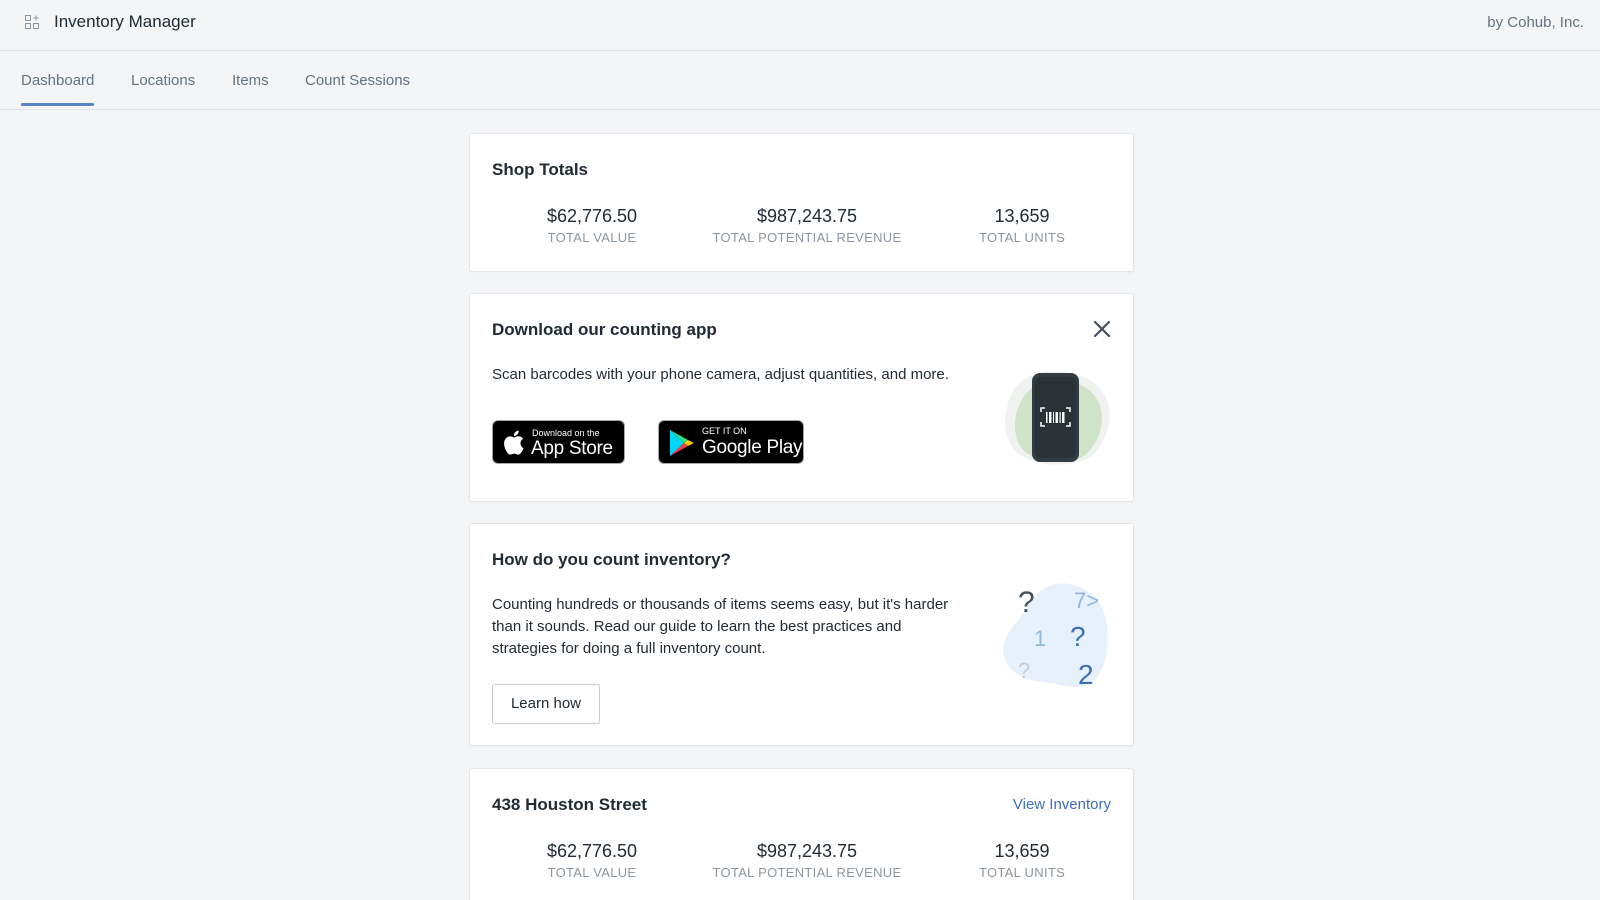 The width and height of the screenshot is (1600, 900). I want to click on card-title: How do you count inventory?, so click(611, 559).